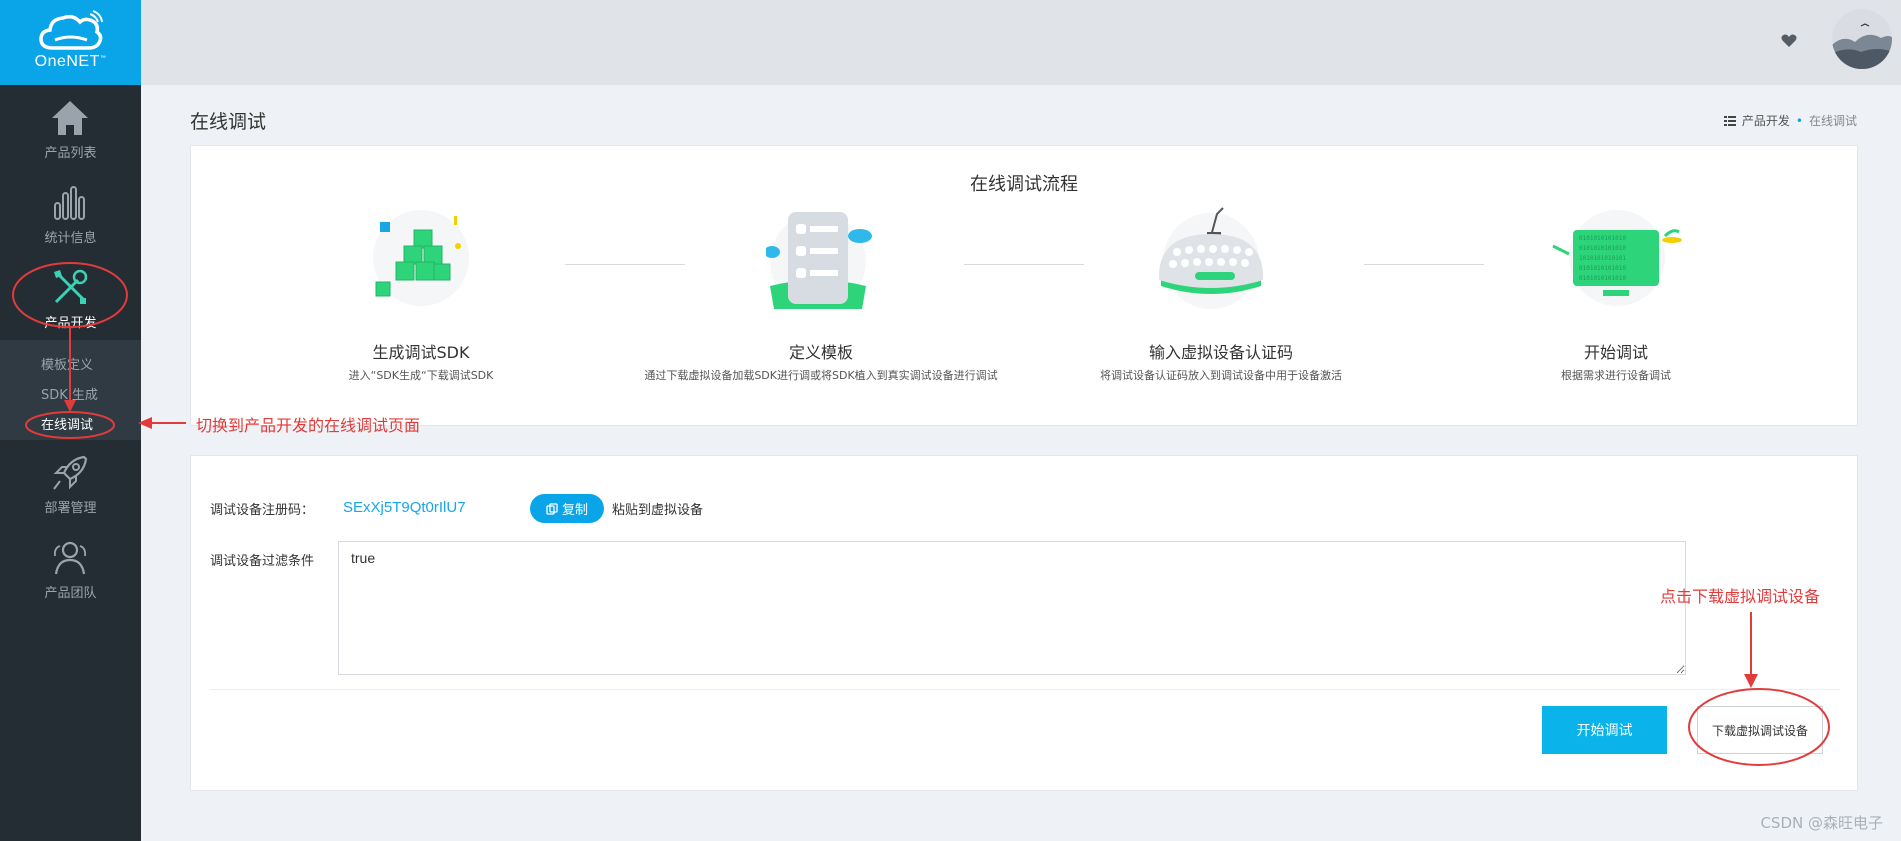  I want to click on copy-icon, so click(552, 508).